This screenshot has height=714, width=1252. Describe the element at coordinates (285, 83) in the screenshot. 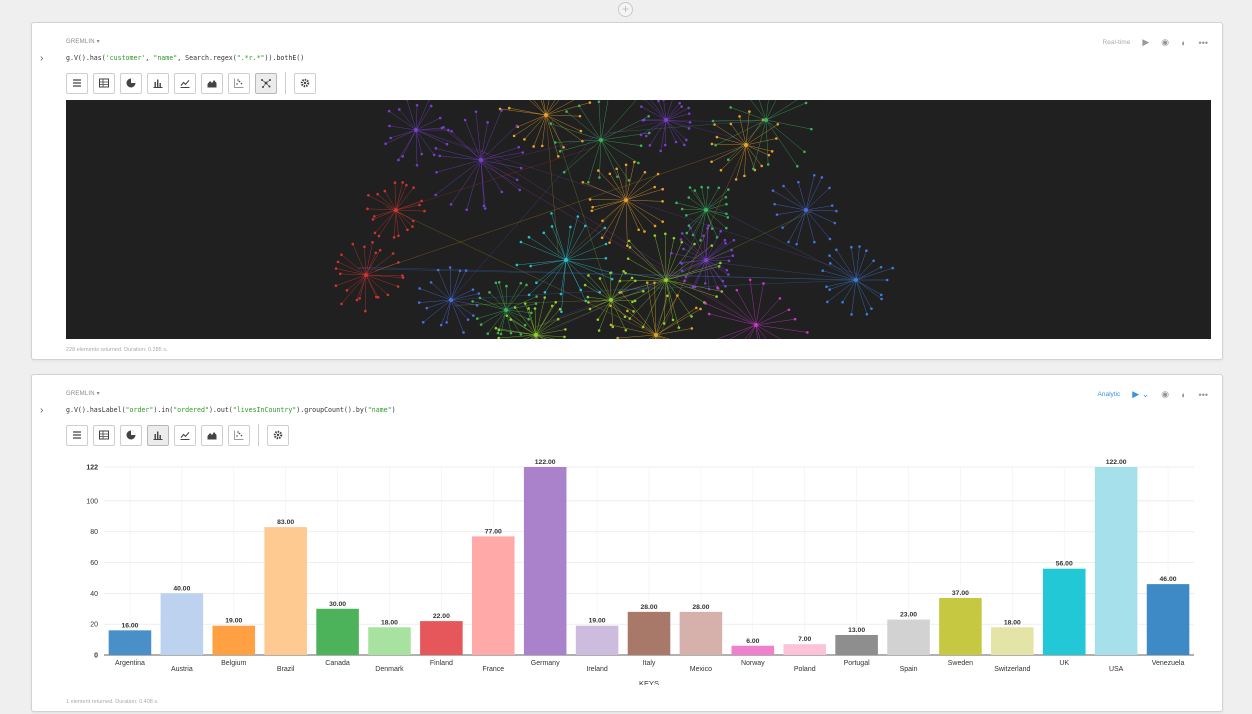

I see `toolbar-separator` at that location.